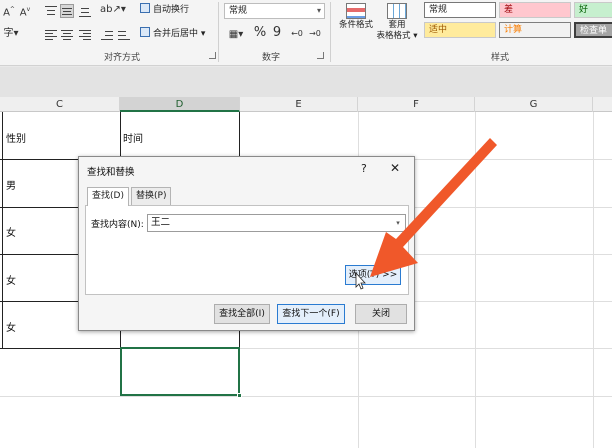 This screenshot has height=448, width=612. What do you see at coordinates (433, 207) in the screenshot?
I see `arrow-shape` at bounding box center [433, 207].